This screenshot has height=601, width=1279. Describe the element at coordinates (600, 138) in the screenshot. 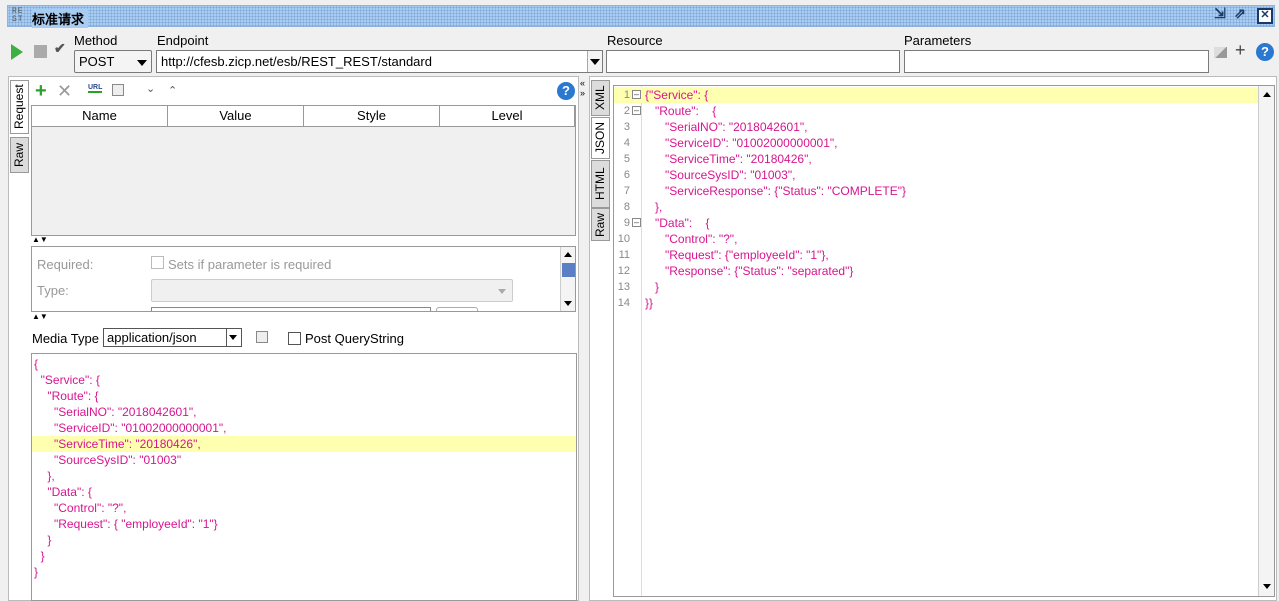

I see `tab-json: JSON` at that location.